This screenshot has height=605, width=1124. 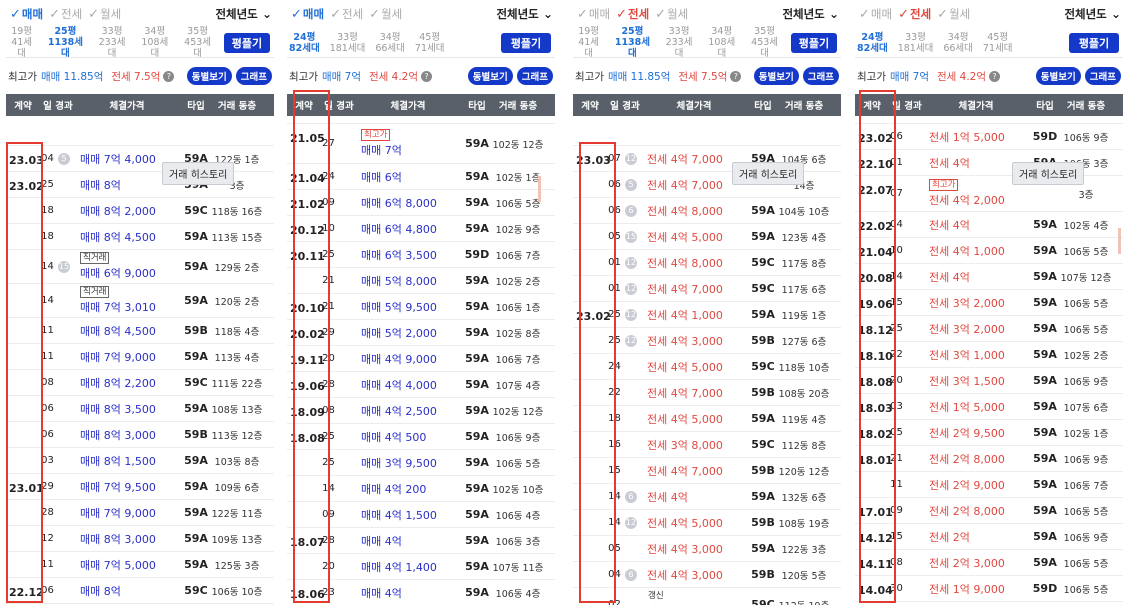 I want to click on trade-price: 전세 3억 1,000, so click(x=967, y=355).